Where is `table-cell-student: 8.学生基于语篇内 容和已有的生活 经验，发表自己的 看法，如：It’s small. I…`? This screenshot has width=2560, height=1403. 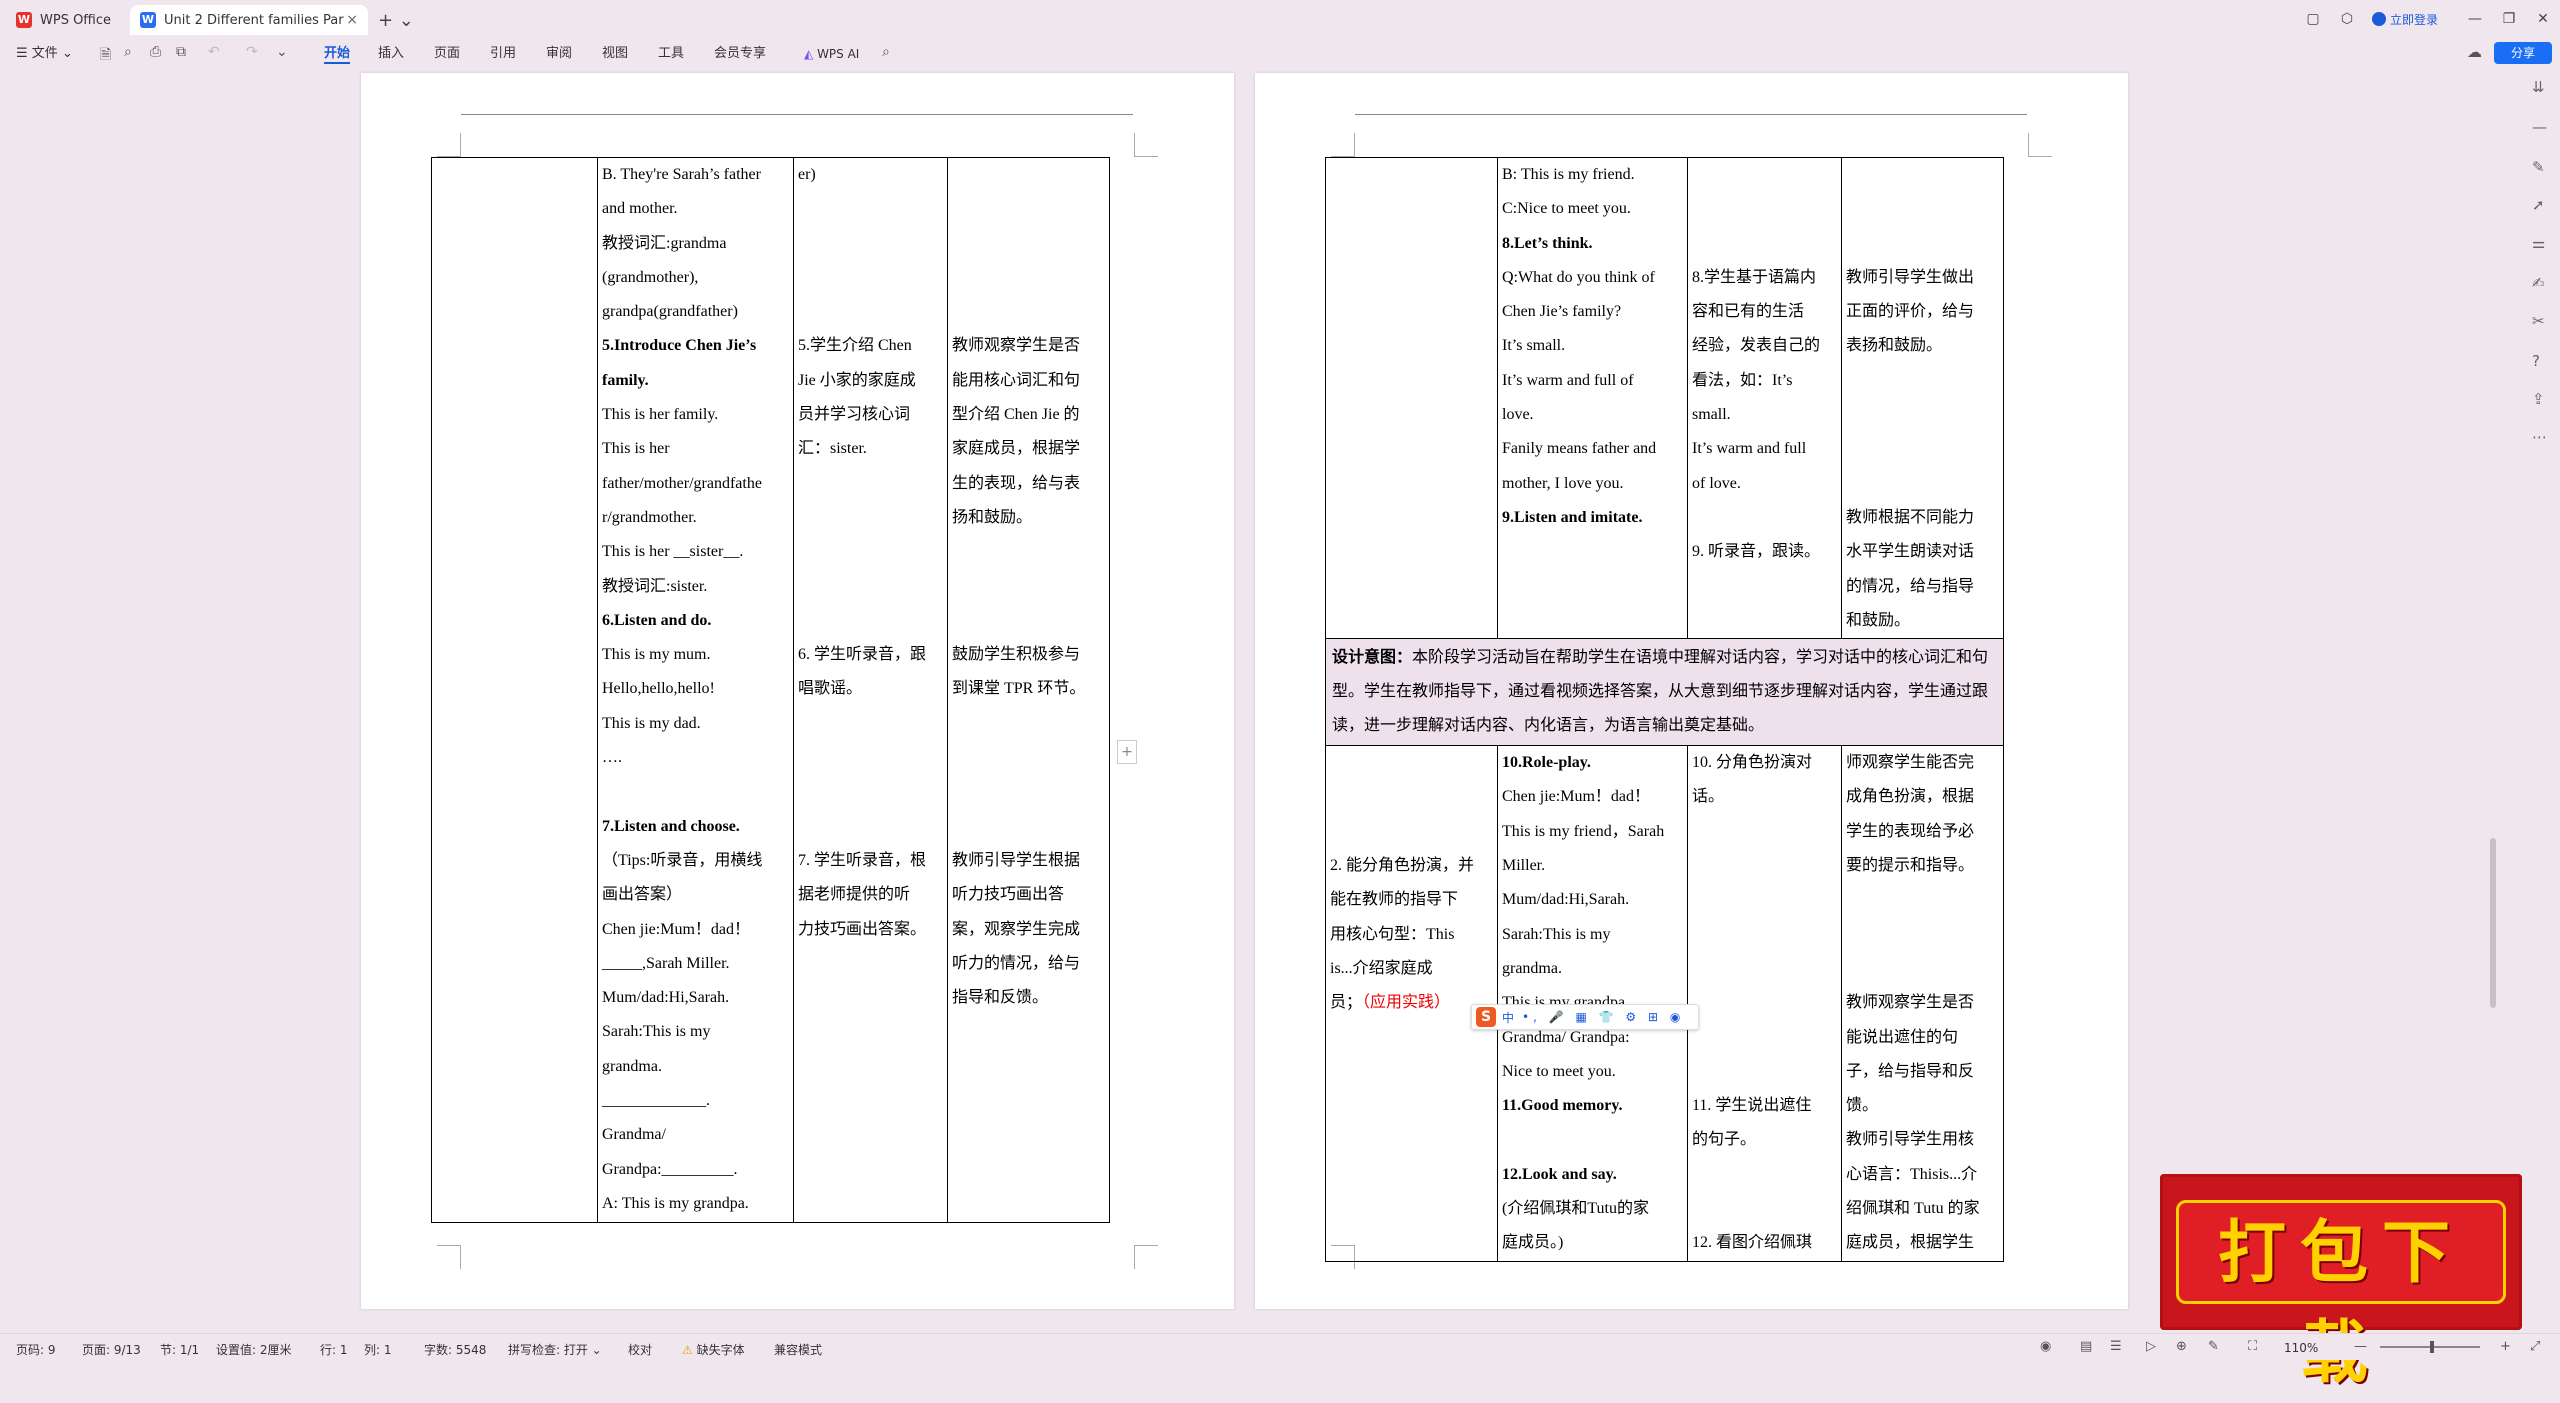 table-cell-student: 8.学生基于语篇内 容和已有的生活 经验，发表自己的 看法，如：It’s small. I… is located at coordinates (1764, 398).